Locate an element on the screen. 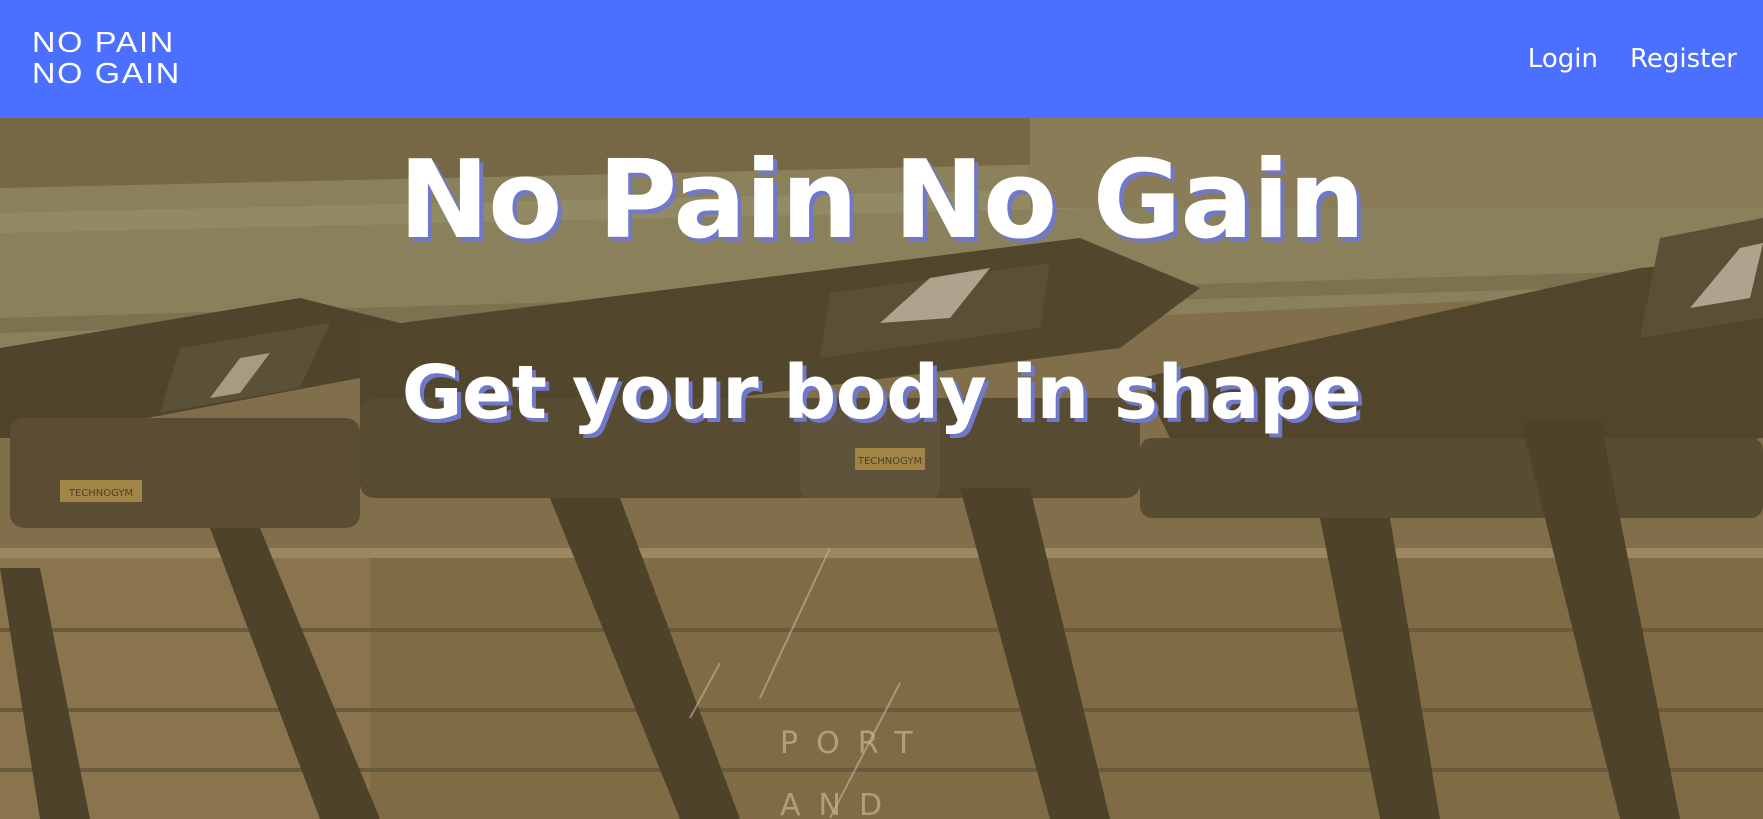  register-link: Register is located at coordinates (1683, 59).